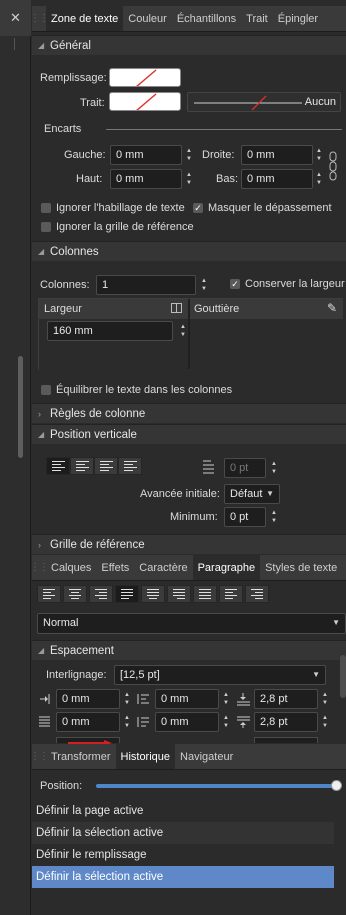 The width and height of the screenshot is (346, 915). What do you see at coordinates (117, 227) in the screenshot?
I see `ignore-grid-option: Ignorer la grille de référence` at bounding box center [117, 227].